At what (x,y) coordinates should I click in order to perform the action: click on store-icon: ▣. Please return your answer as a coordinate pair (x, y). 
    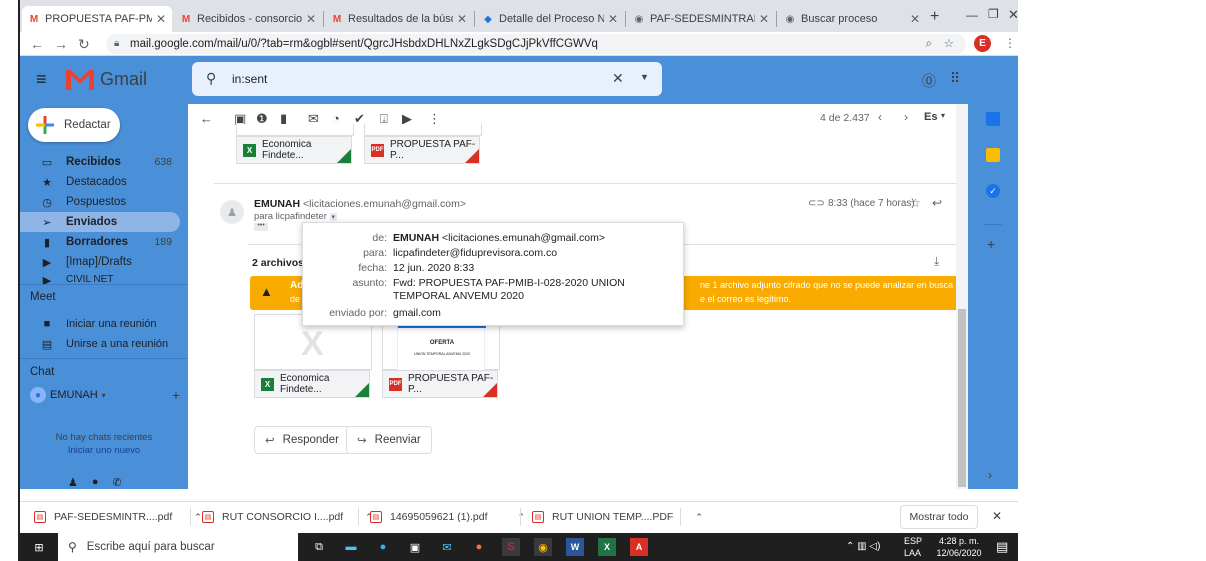
    Looking at the image, I should click on (415, 547).